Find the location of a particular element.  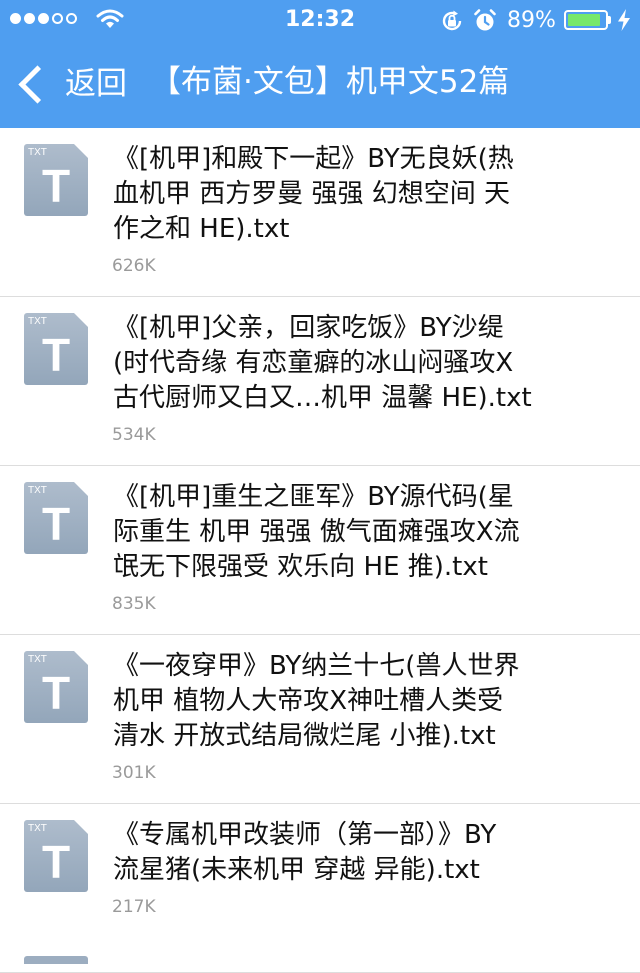

back-button: 返回 is located at coordinates (70, 84).